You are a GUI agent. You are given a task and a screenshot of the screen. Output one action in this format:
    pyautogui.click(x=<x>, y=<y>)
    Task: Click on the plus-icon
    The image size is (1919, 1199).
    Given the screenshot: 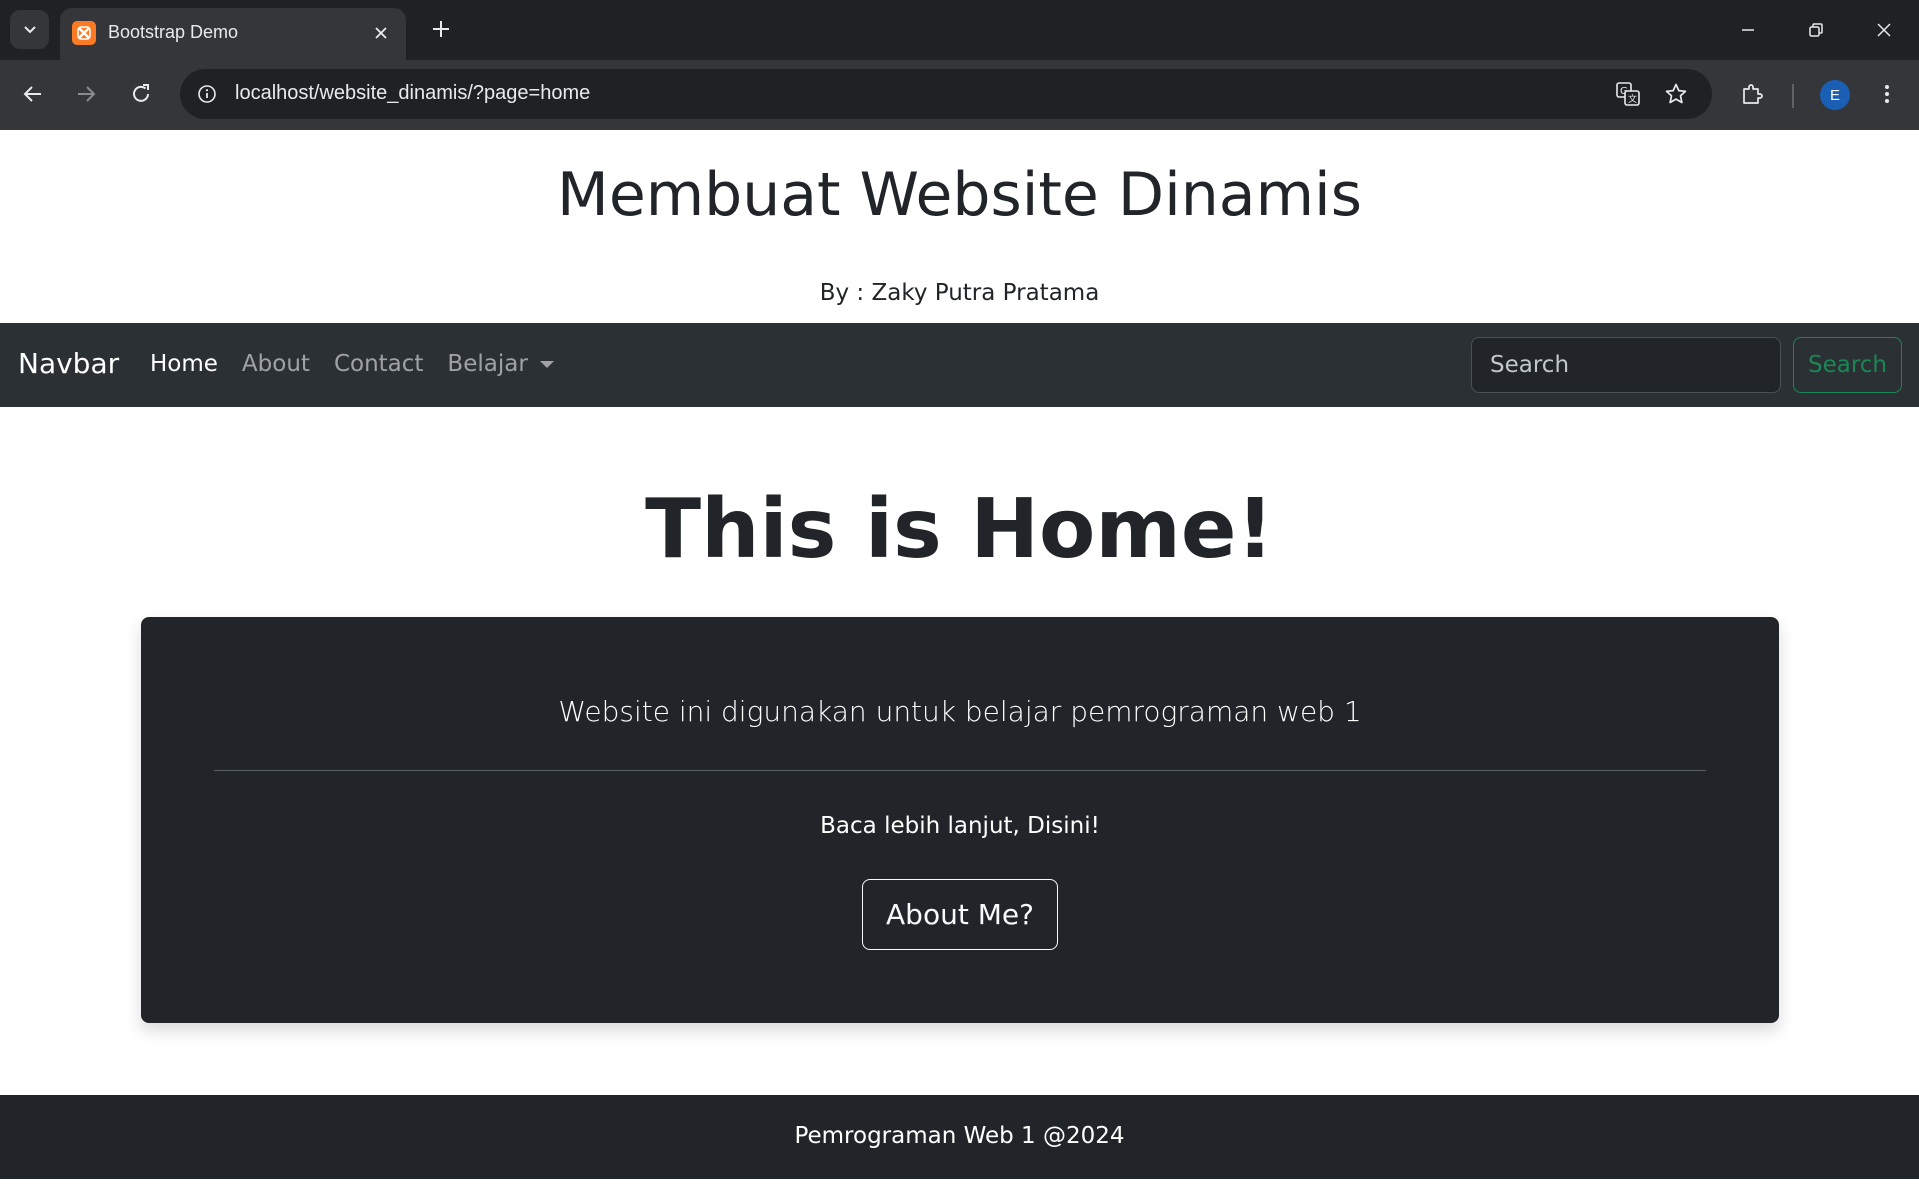 What is the action you would take?
    pyautogui.click(x=441, y=29)
    